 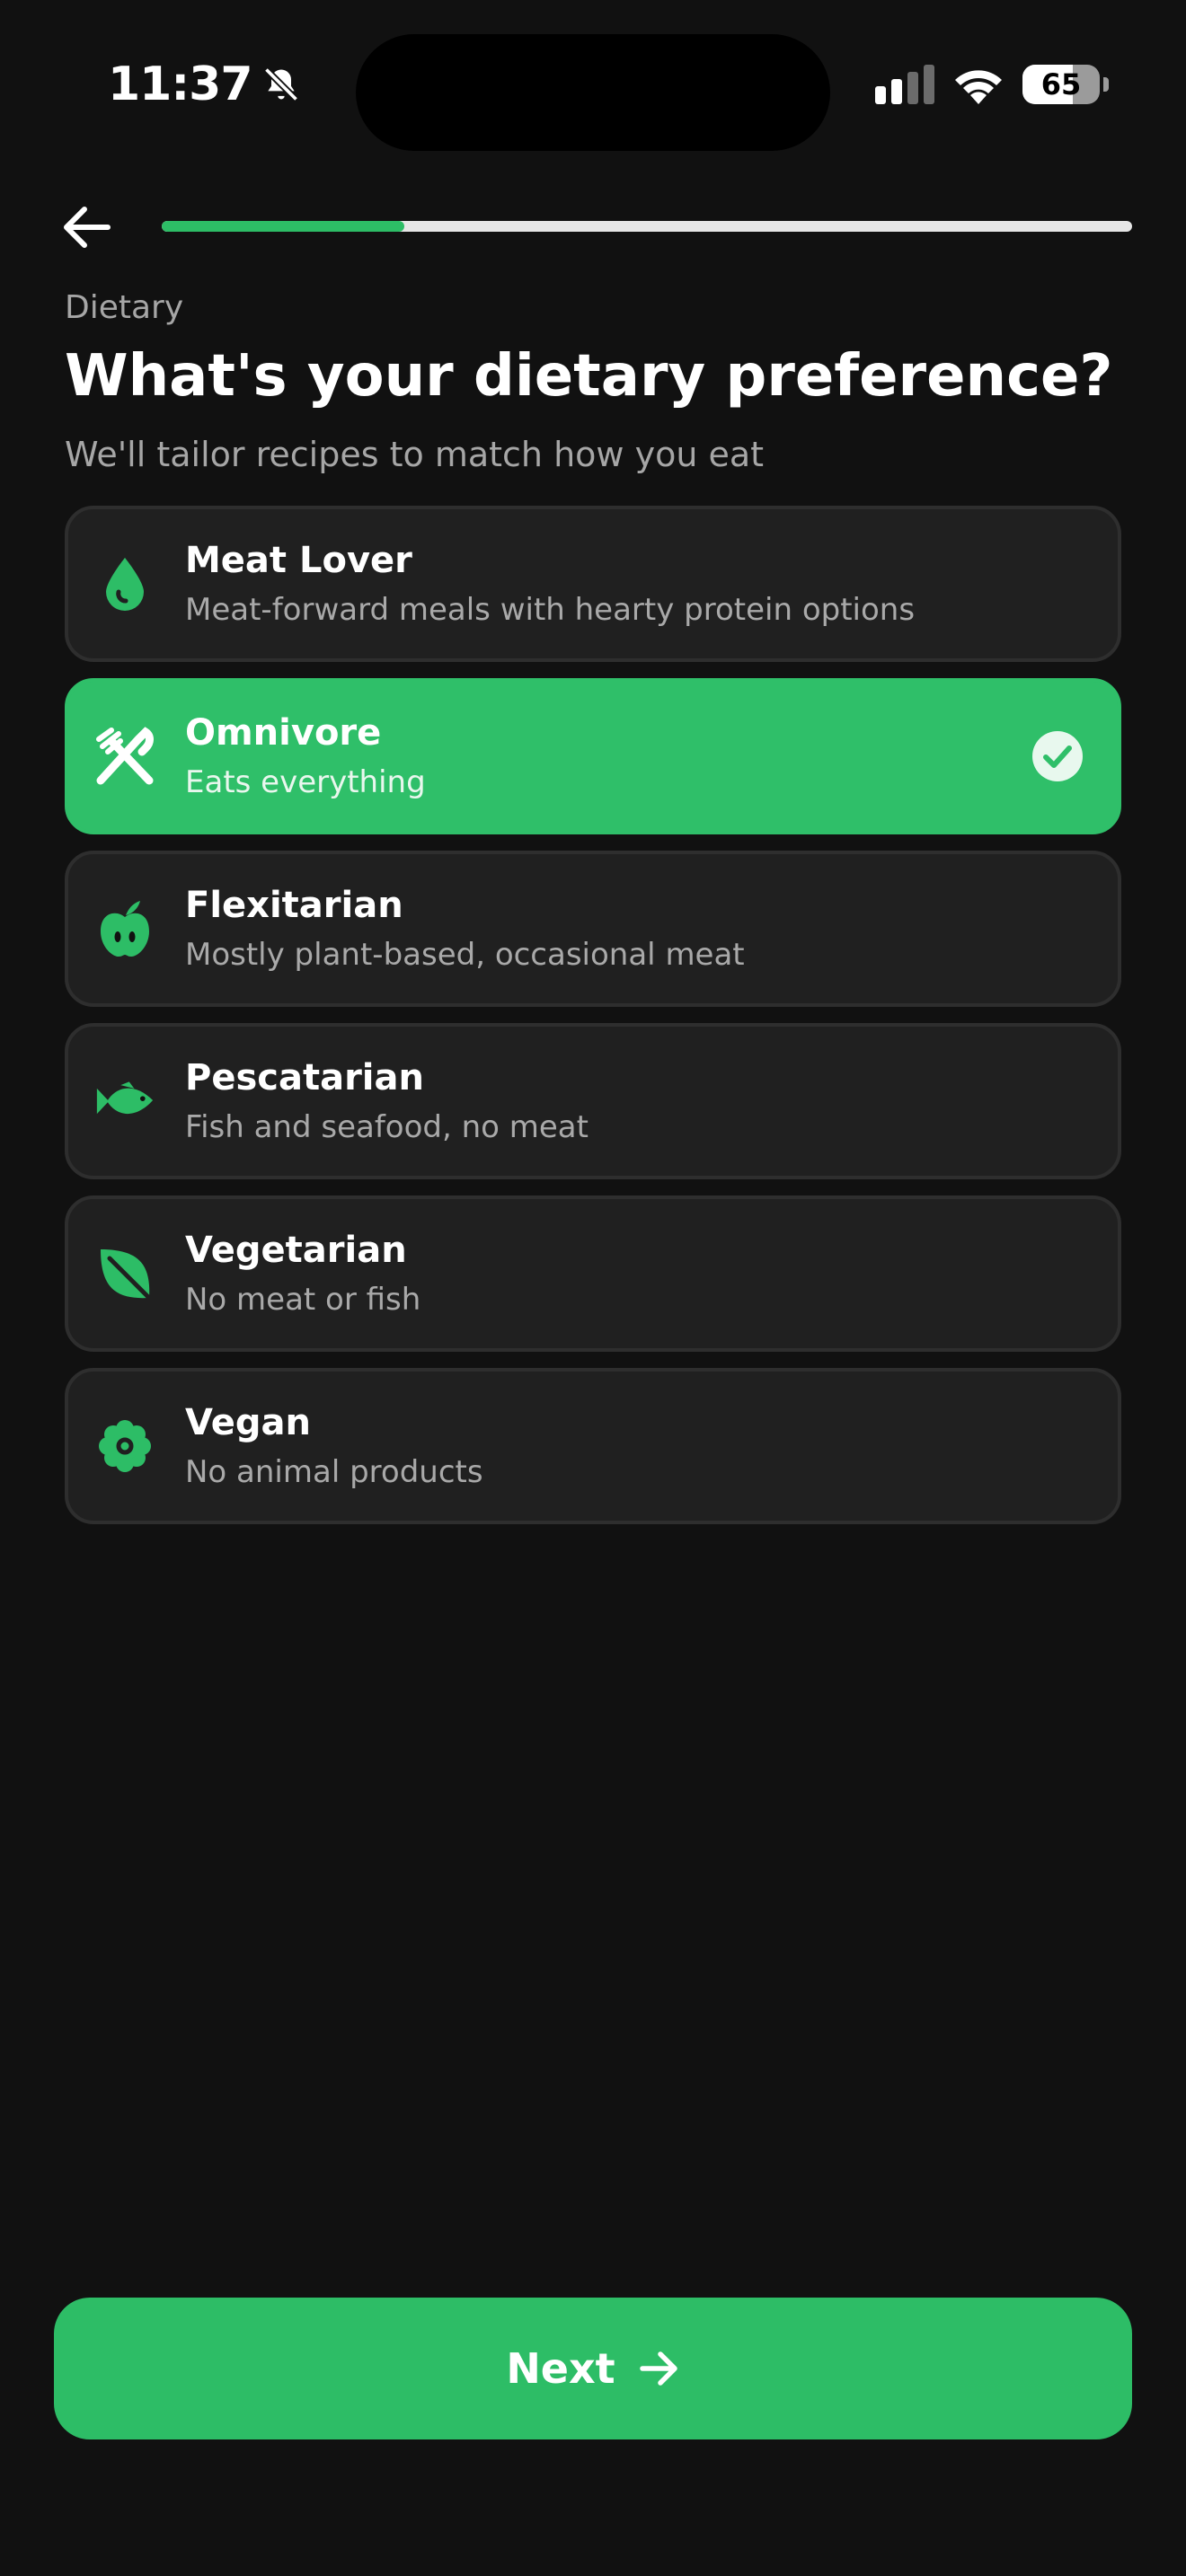 What do you see at coordinates (334, 1472) in the screenshot?
I see `option-description: No animal products` at bounding box center [334, 1472].